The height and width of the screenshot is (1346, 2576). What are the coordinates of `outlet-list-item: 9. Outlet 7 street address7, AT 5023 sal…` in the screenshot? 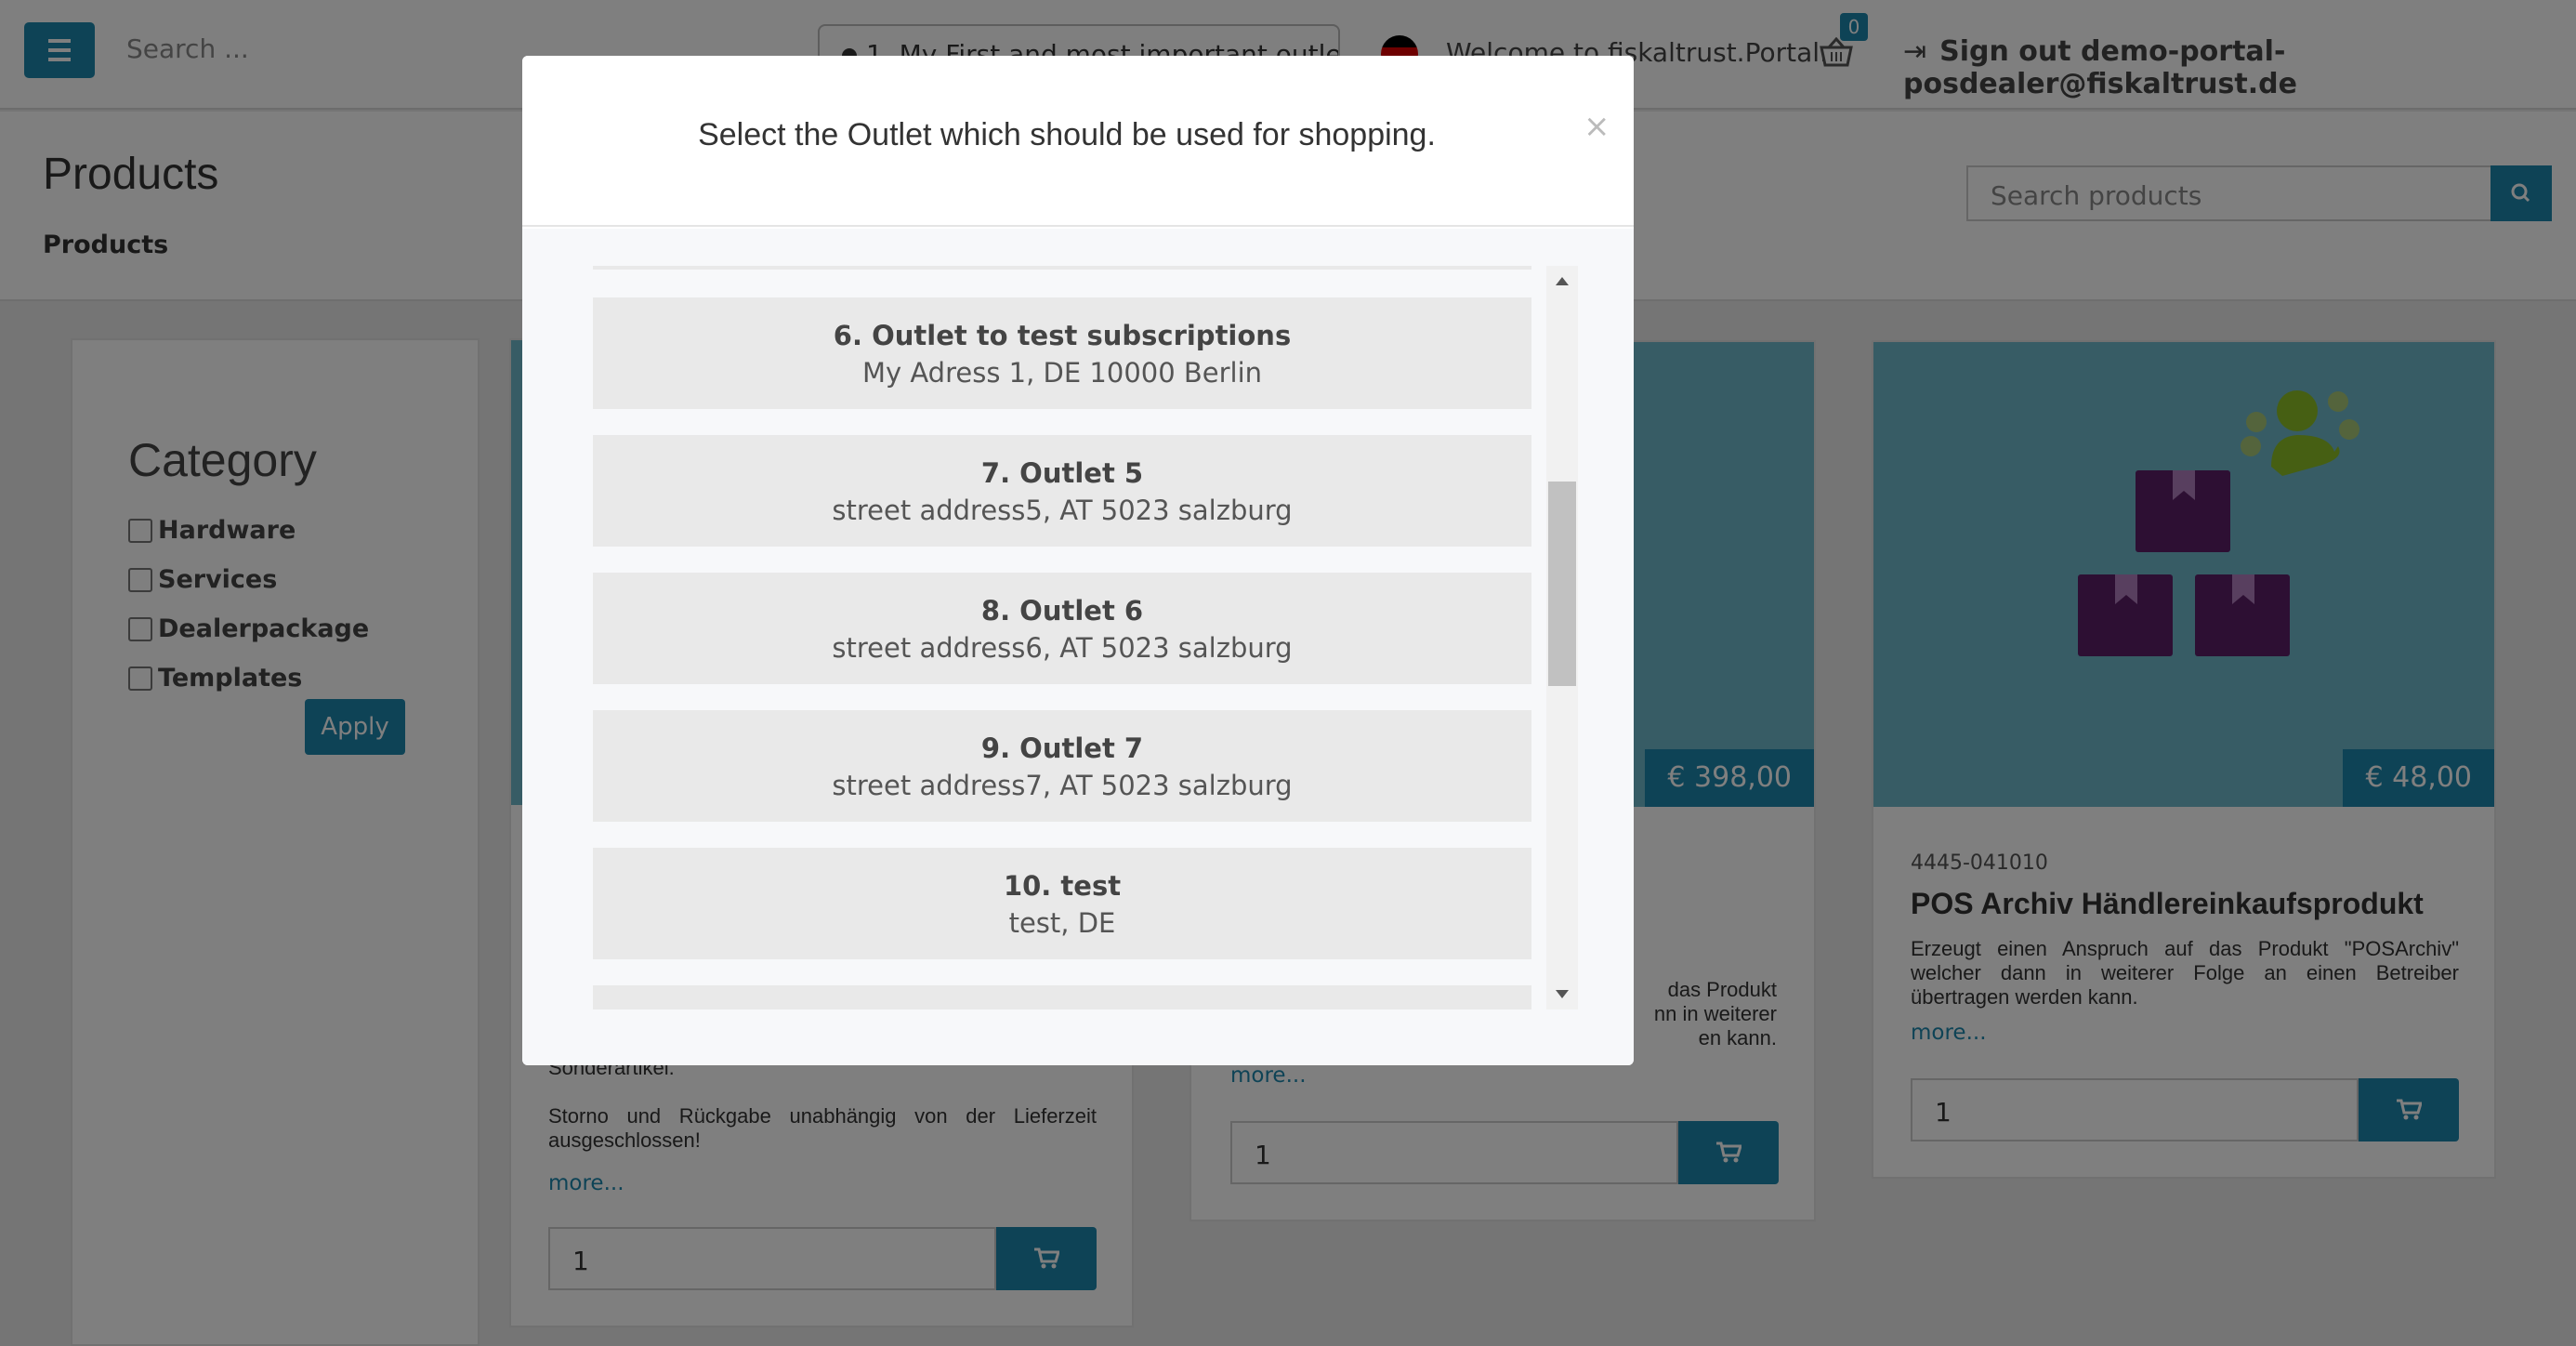 It's located at (1062, 766).